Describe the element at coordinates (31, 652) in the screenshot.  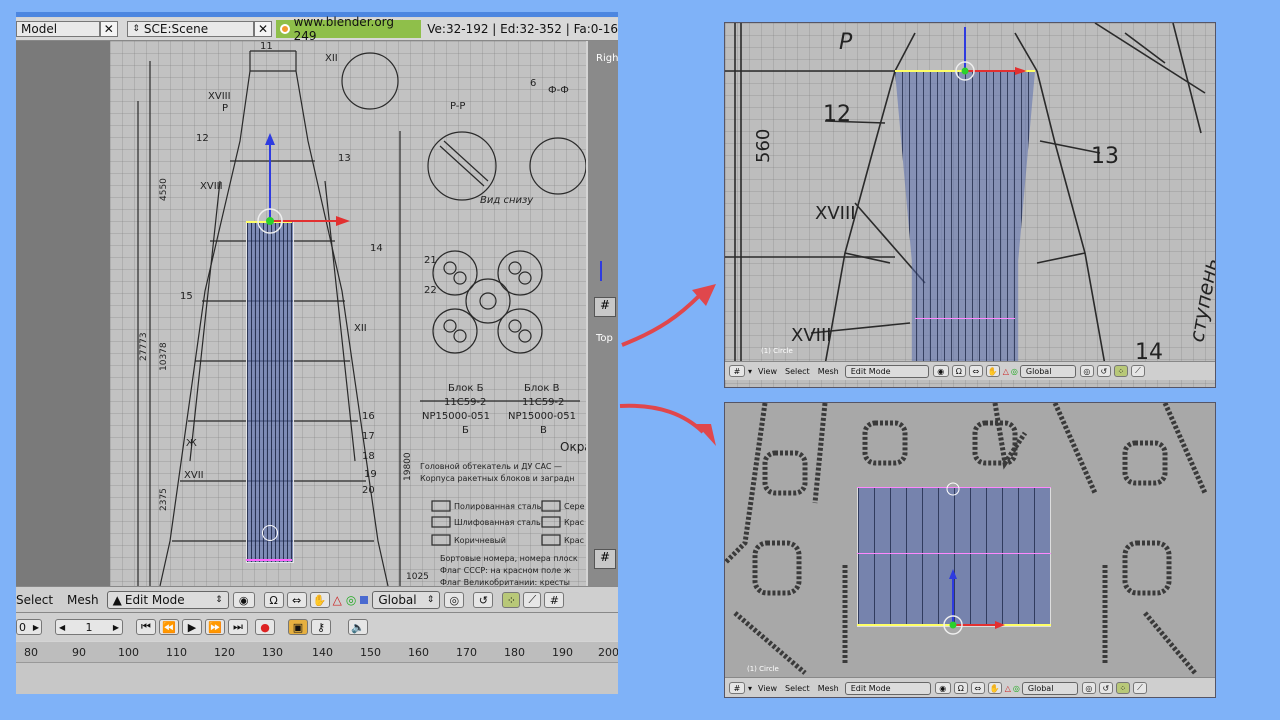
I see `timeline-tick: 80` at that location.